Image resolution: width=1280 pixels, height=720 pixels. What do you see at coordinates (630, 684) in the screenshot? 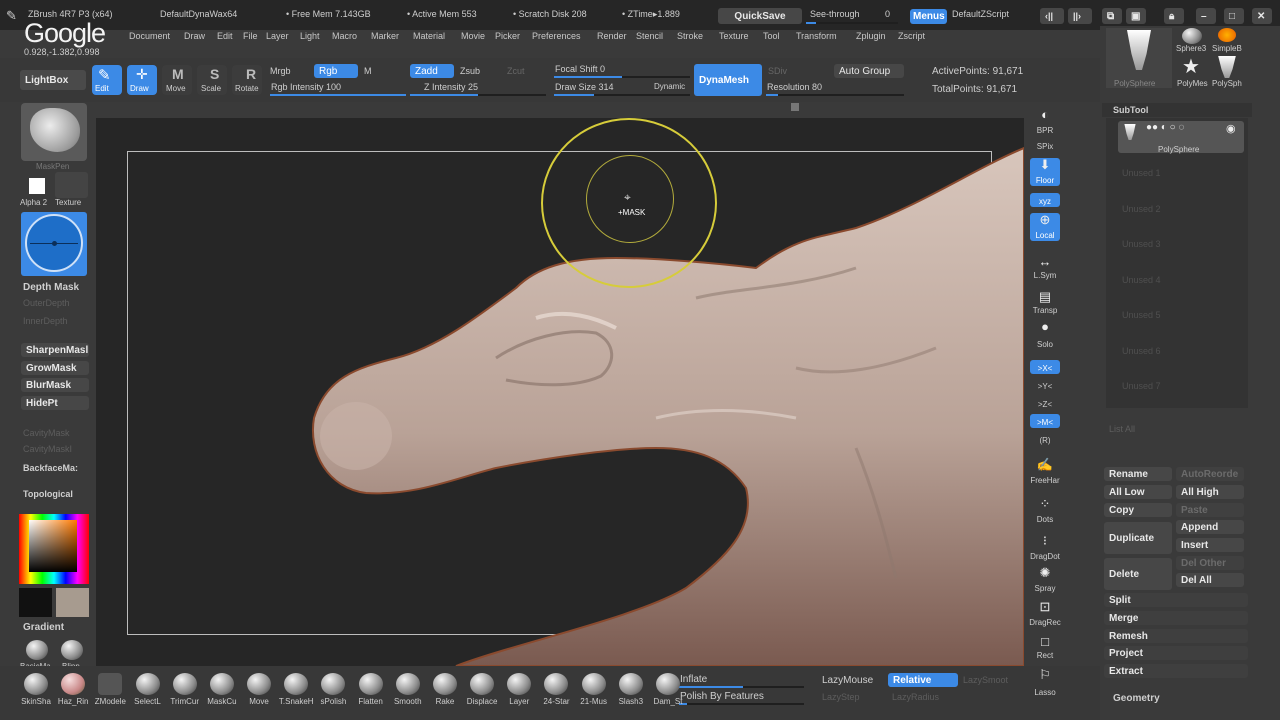
I see `brush-slash3-icon` at bounding box center [630, 684].